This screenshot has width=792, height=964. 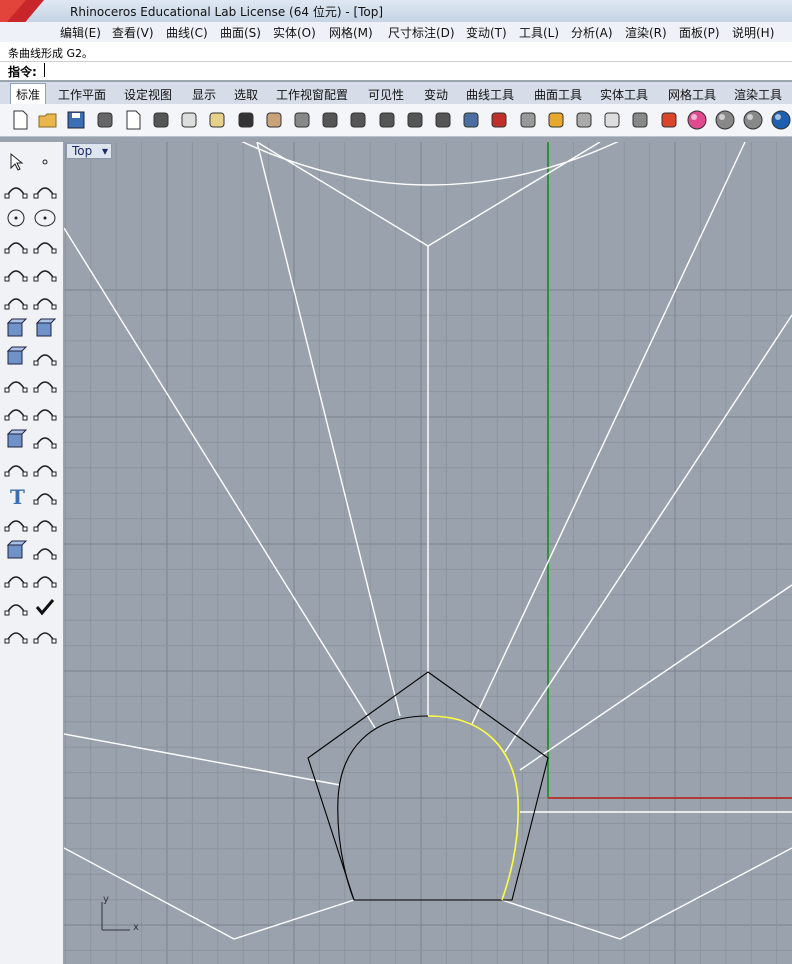 What do you see at coordinates (44, 70) in the screenshot?
I see `command-input` at bounding box center [44, 70].